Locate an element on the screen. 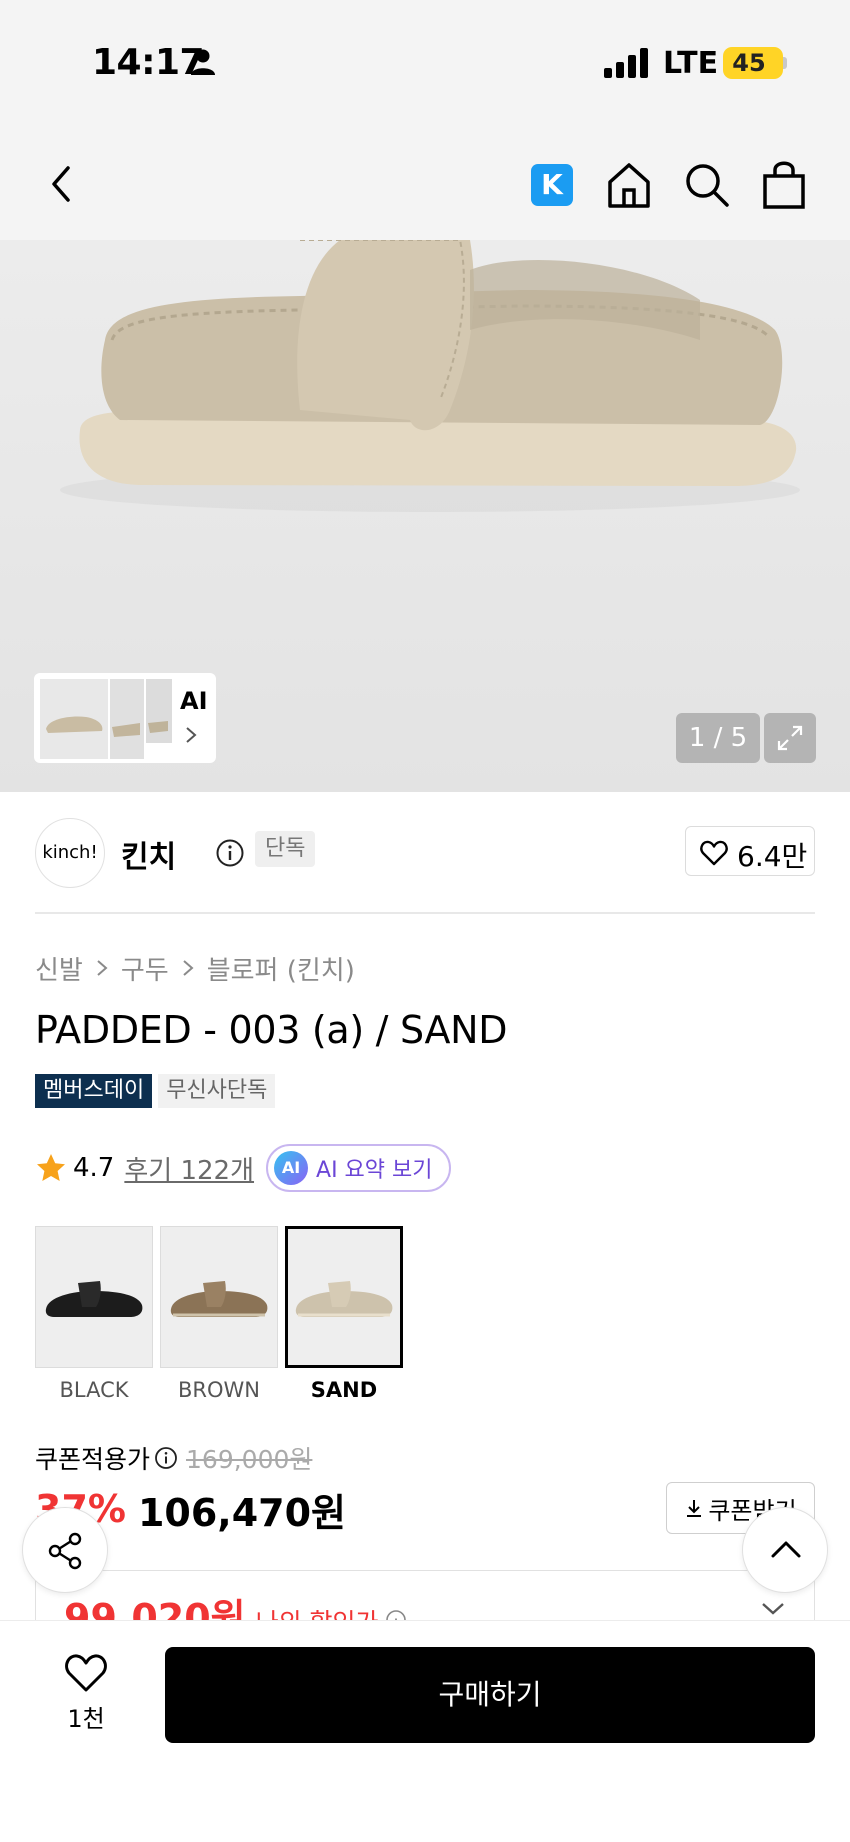 This screenshot has width=850, height=1842. coupon-price-label: 쿠폰적용가 is located at coordinates (93, 1459).